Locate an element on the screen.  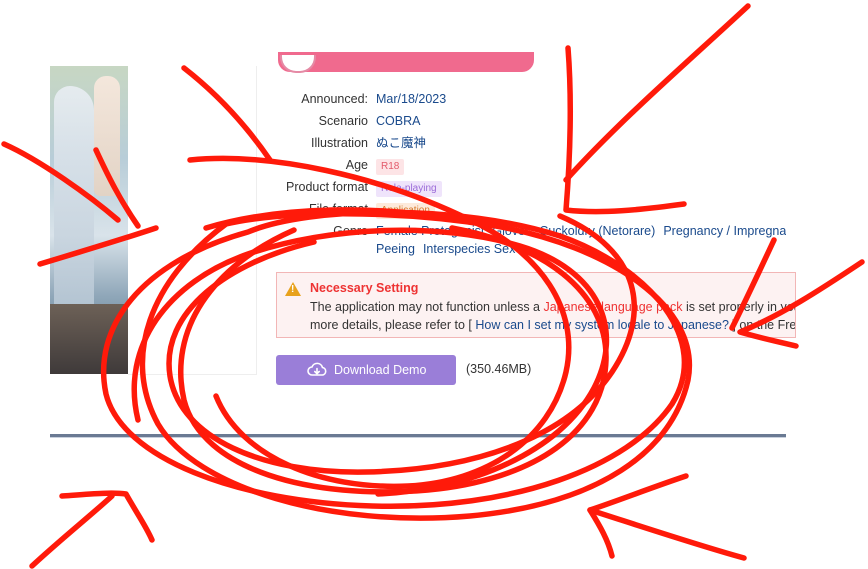
japanese-language-pack-link: Japanese language pack is located at coordinates (612, 307).